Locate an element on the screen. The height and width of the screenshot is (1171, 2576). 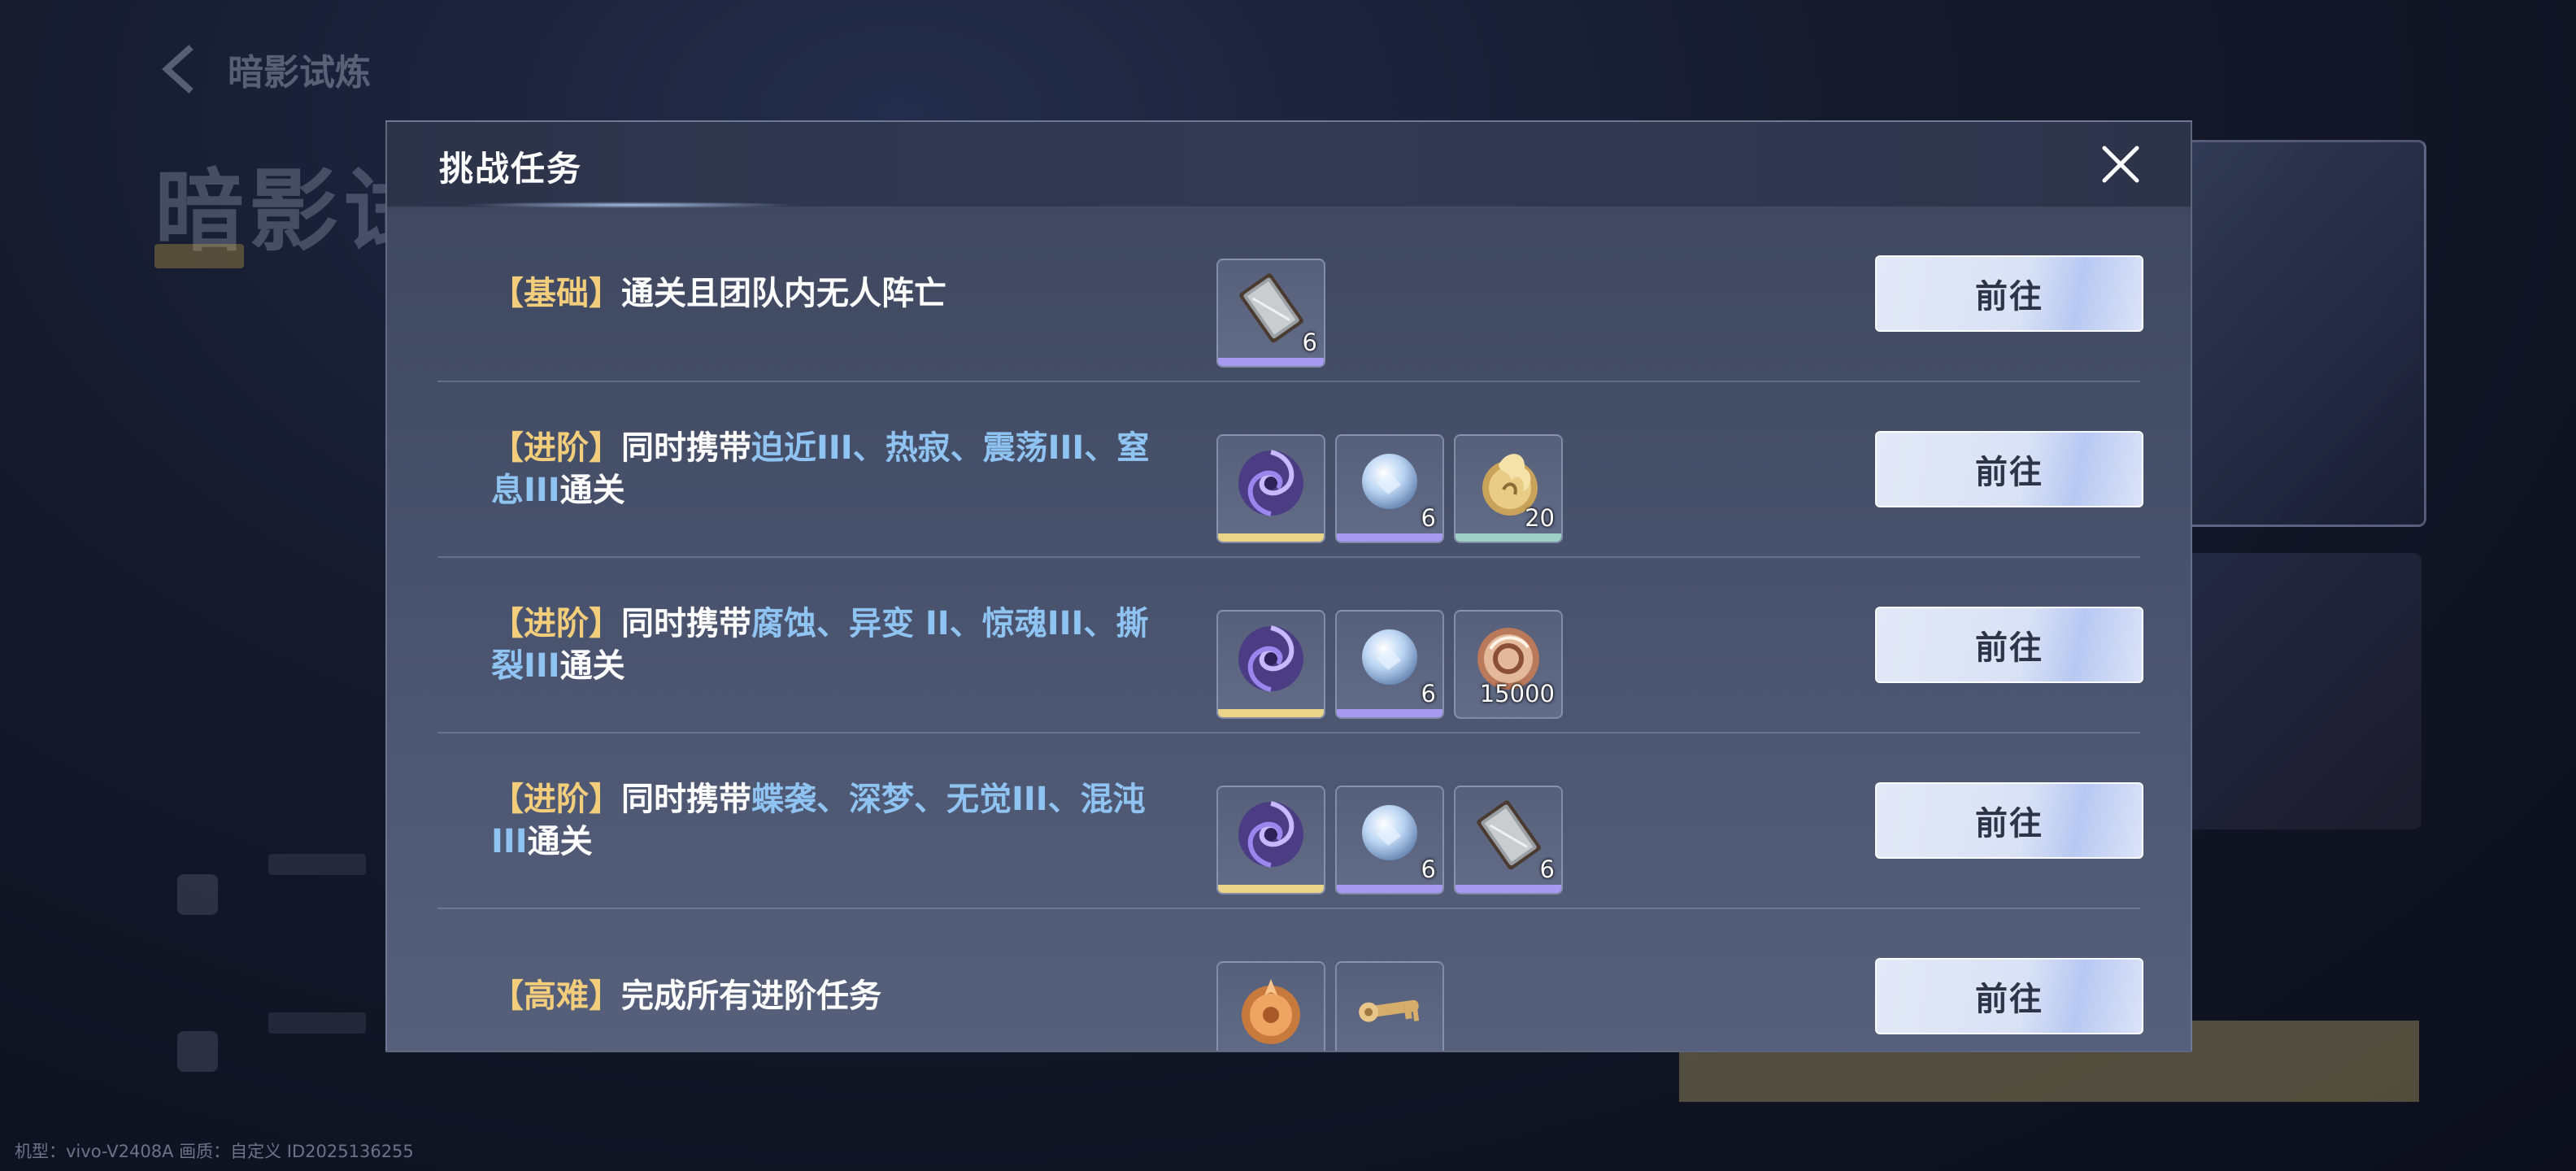
task-row: 【高难】完成所有进阶任务 前往 is located at coordinates (1290, 980).